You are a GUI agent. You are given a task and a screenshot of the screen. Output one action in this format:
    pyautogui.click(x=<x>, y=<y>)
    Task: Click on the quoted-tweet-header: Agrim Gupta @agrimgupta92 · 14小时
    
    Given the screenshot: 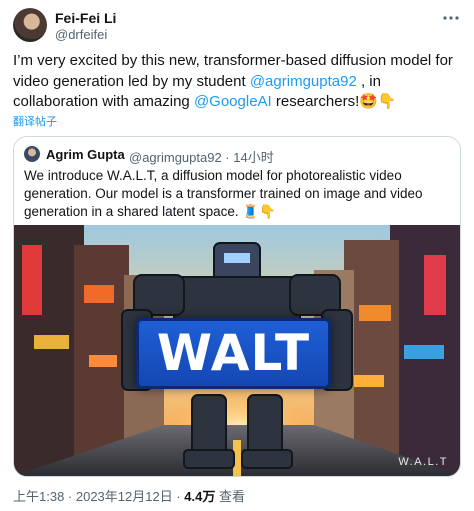 What is the action you would take?
    pyautogui.click(x=234, y=155)
    